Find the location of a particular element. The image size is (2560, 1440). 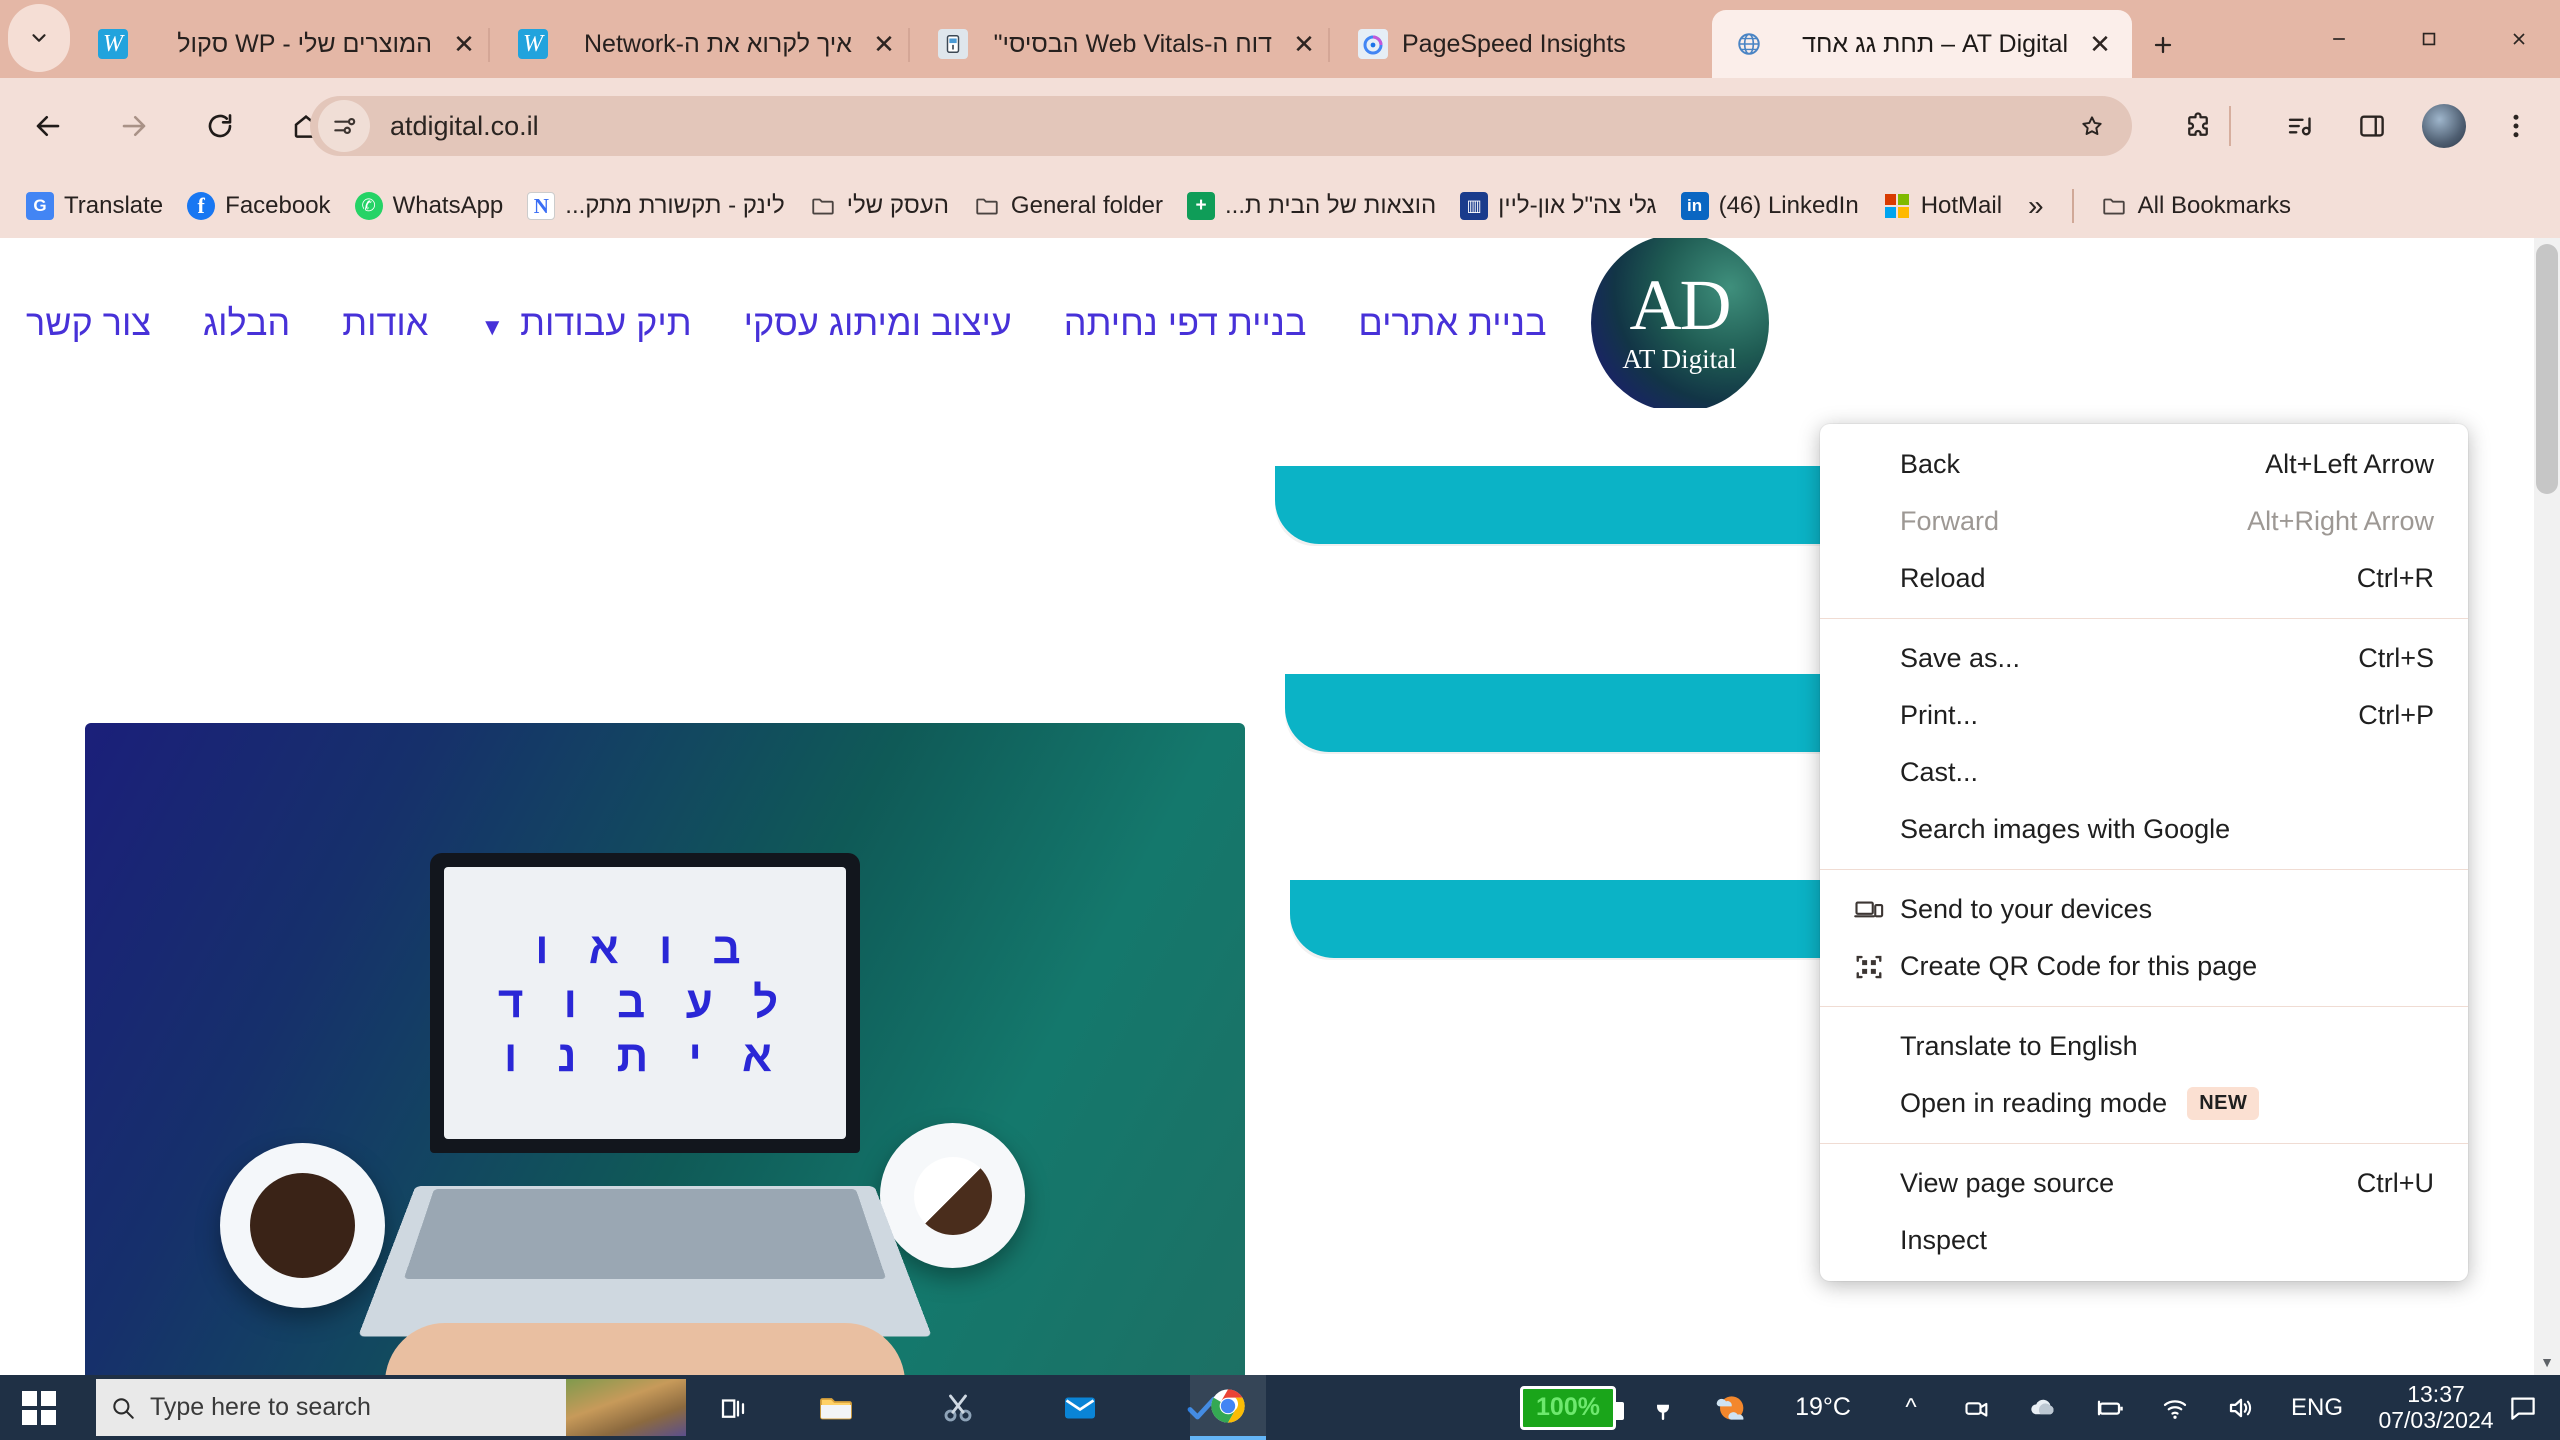

tab-4-active: AT Digital – תחת גג אחד ✕ is located at coordinates (1922, 44).